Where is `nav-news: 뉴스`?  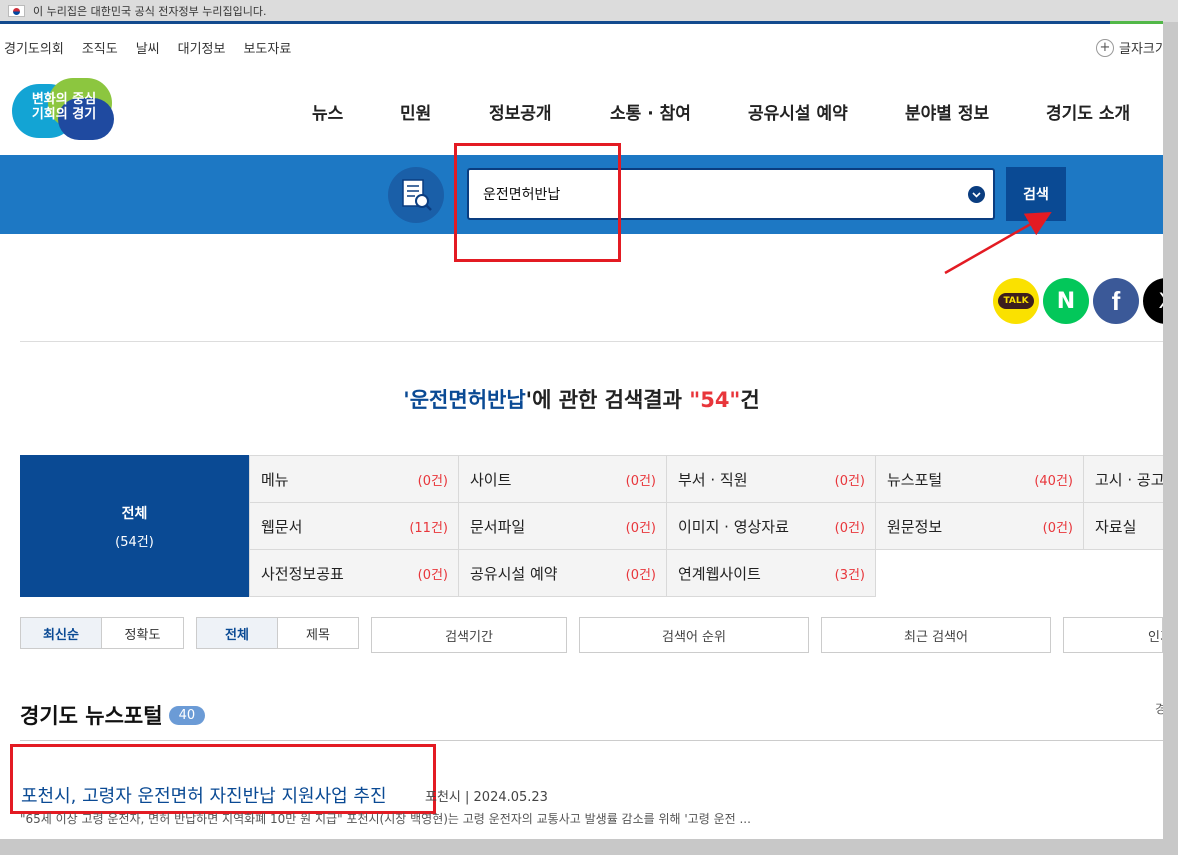 nav-news: 뉴스 is located at coordinates (356, 111).